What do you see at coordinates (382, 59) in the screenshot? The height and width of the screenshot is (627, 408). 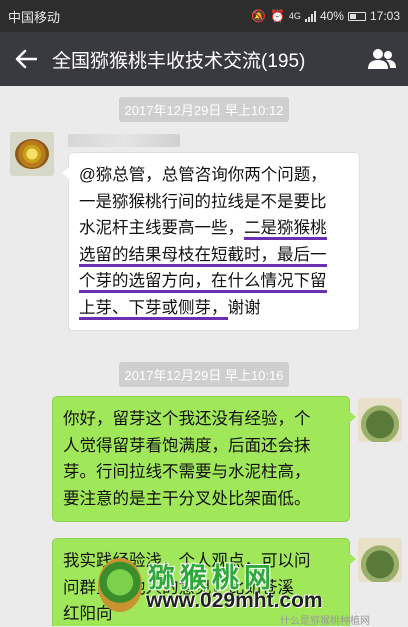 I see `group-members-icon` at bounding box center [382, 59].